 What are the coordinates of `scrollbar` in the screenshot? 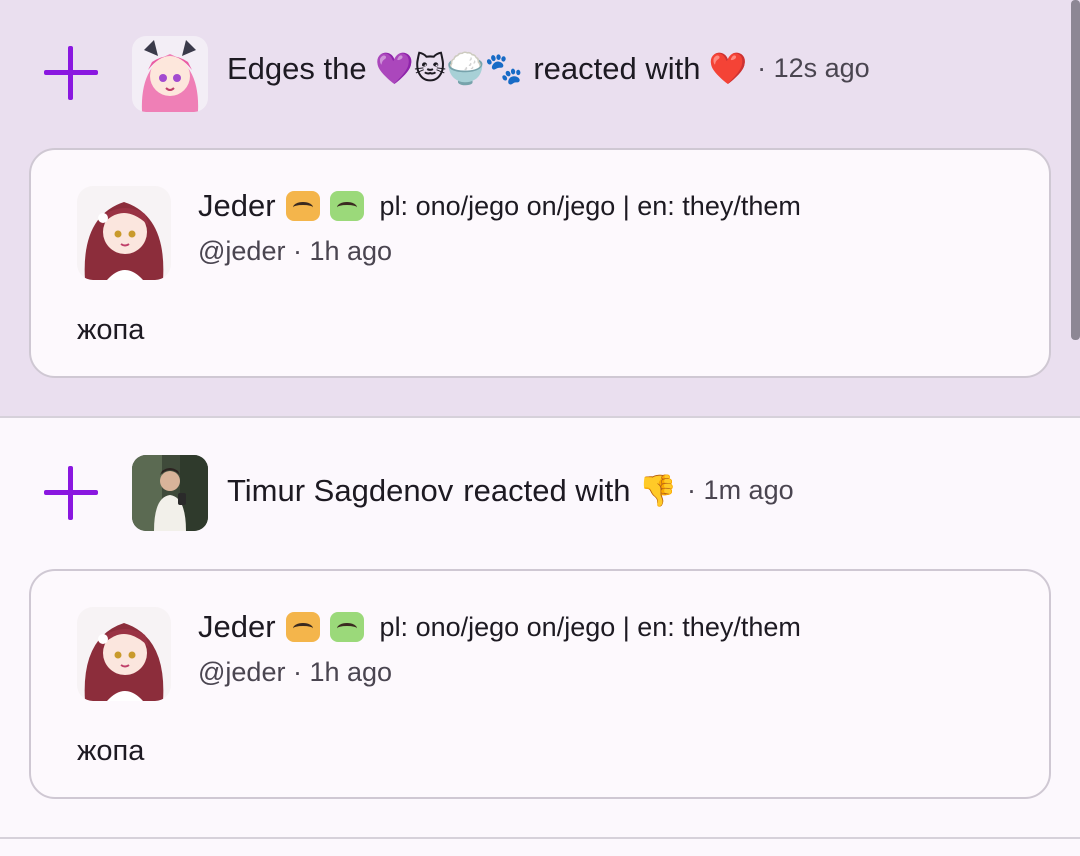 It's located at (1075, 170).